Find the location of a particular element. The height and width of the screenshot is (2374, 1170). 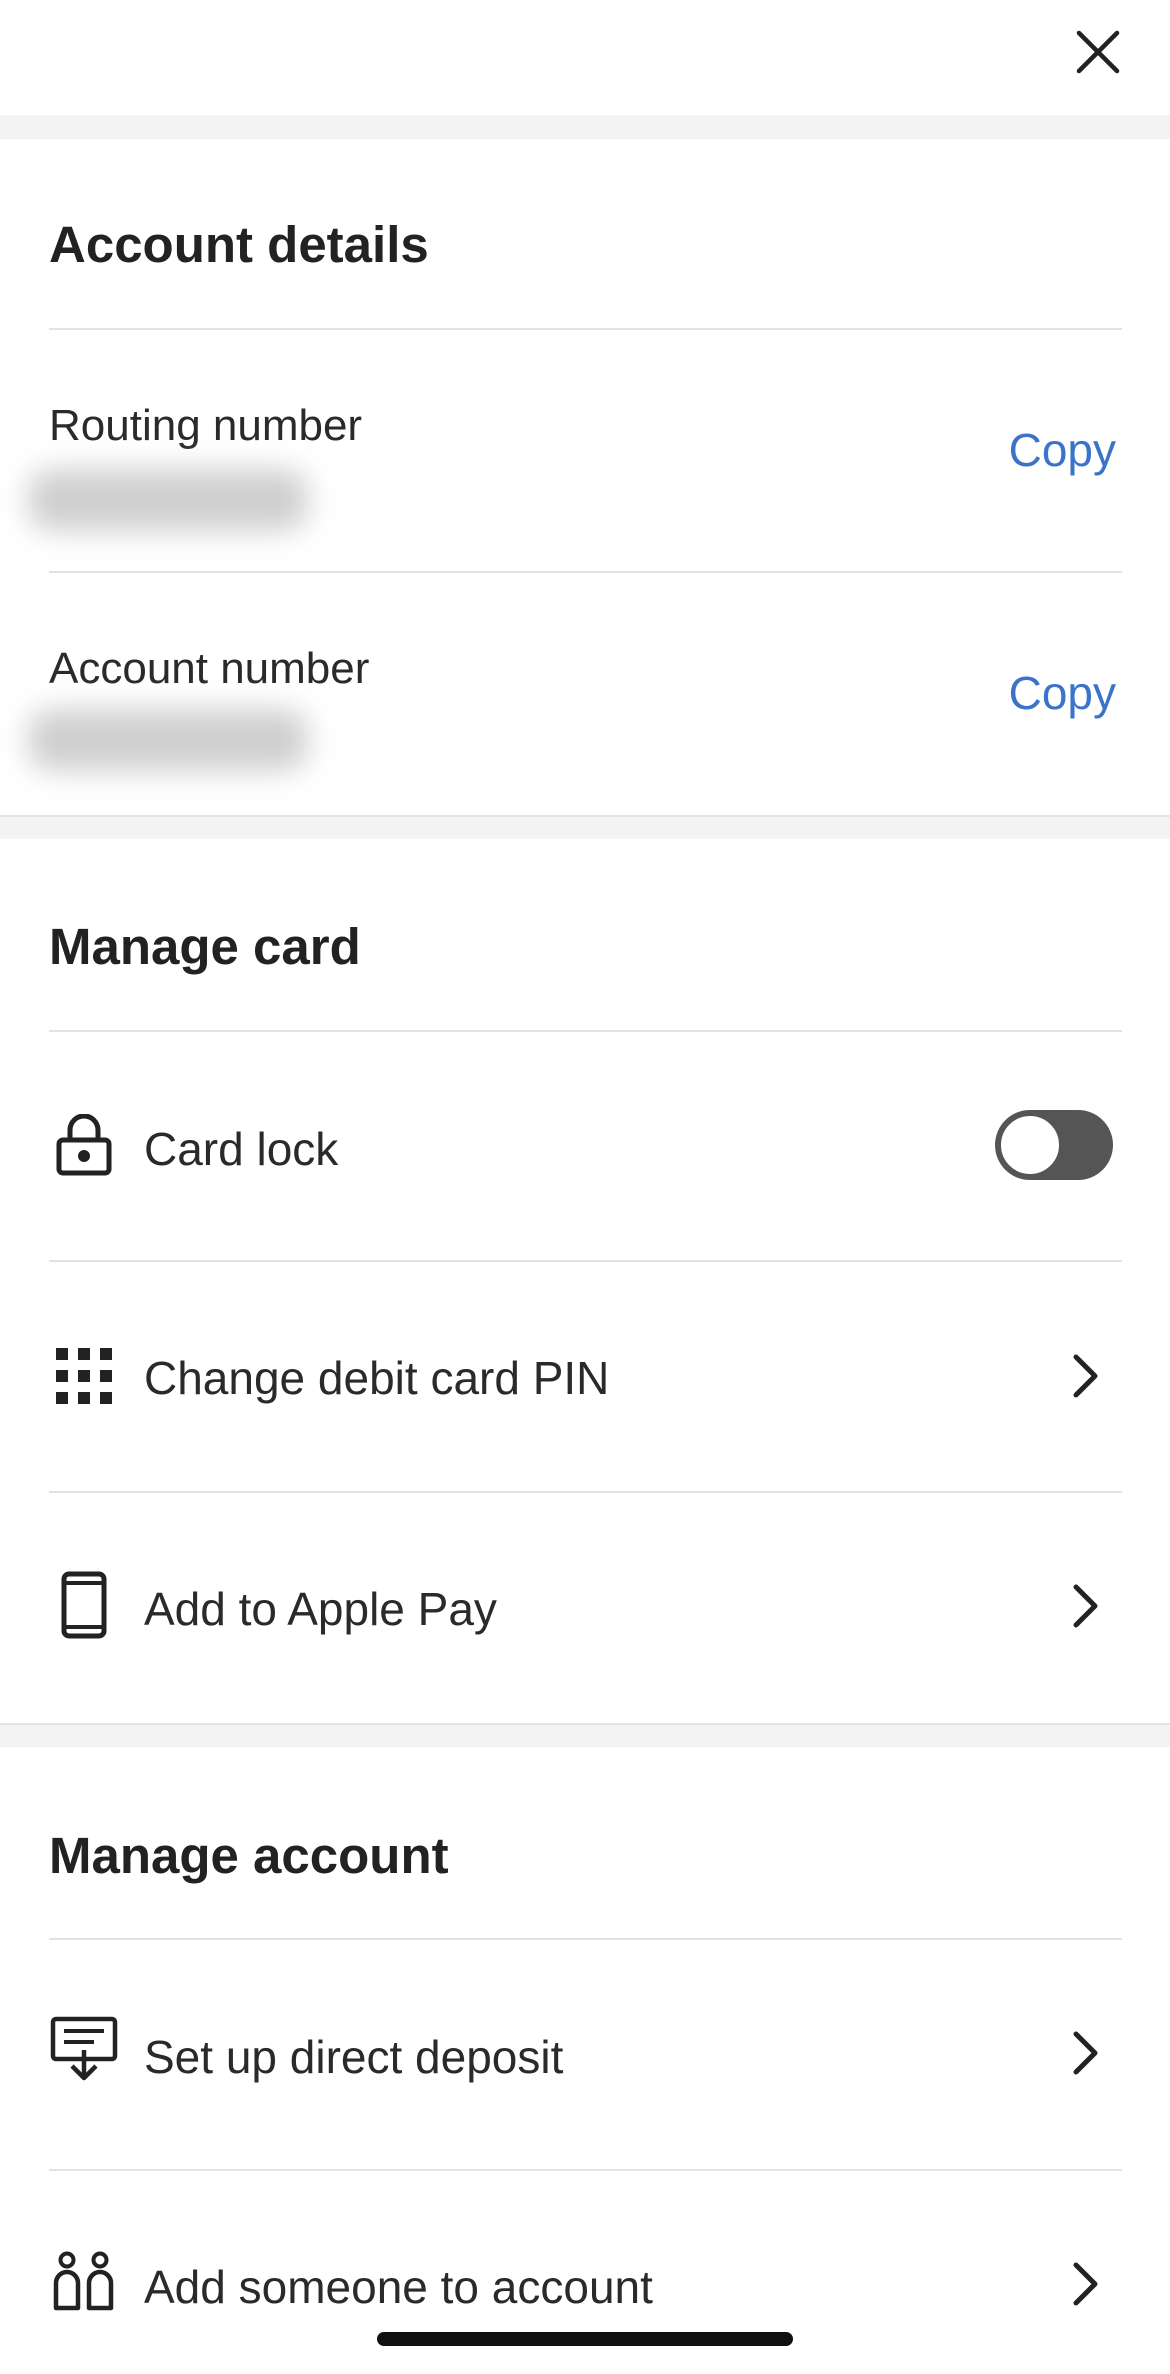

home-indicator is located at coordinates (585, 2339).